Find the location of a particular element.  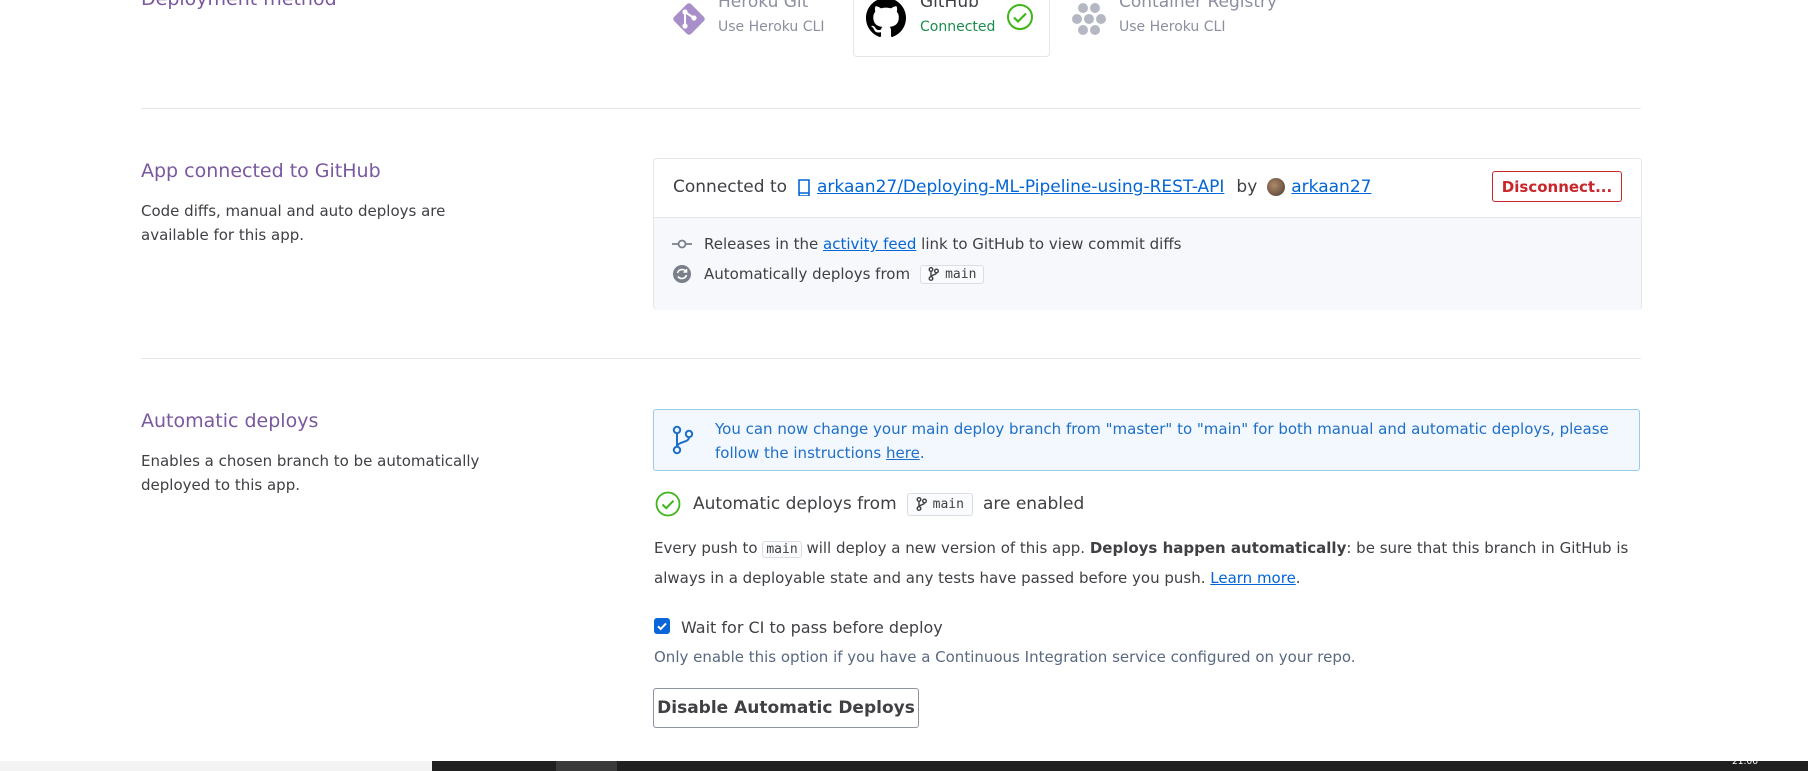

container-registry-icon is located at coordinates (1089, 21).